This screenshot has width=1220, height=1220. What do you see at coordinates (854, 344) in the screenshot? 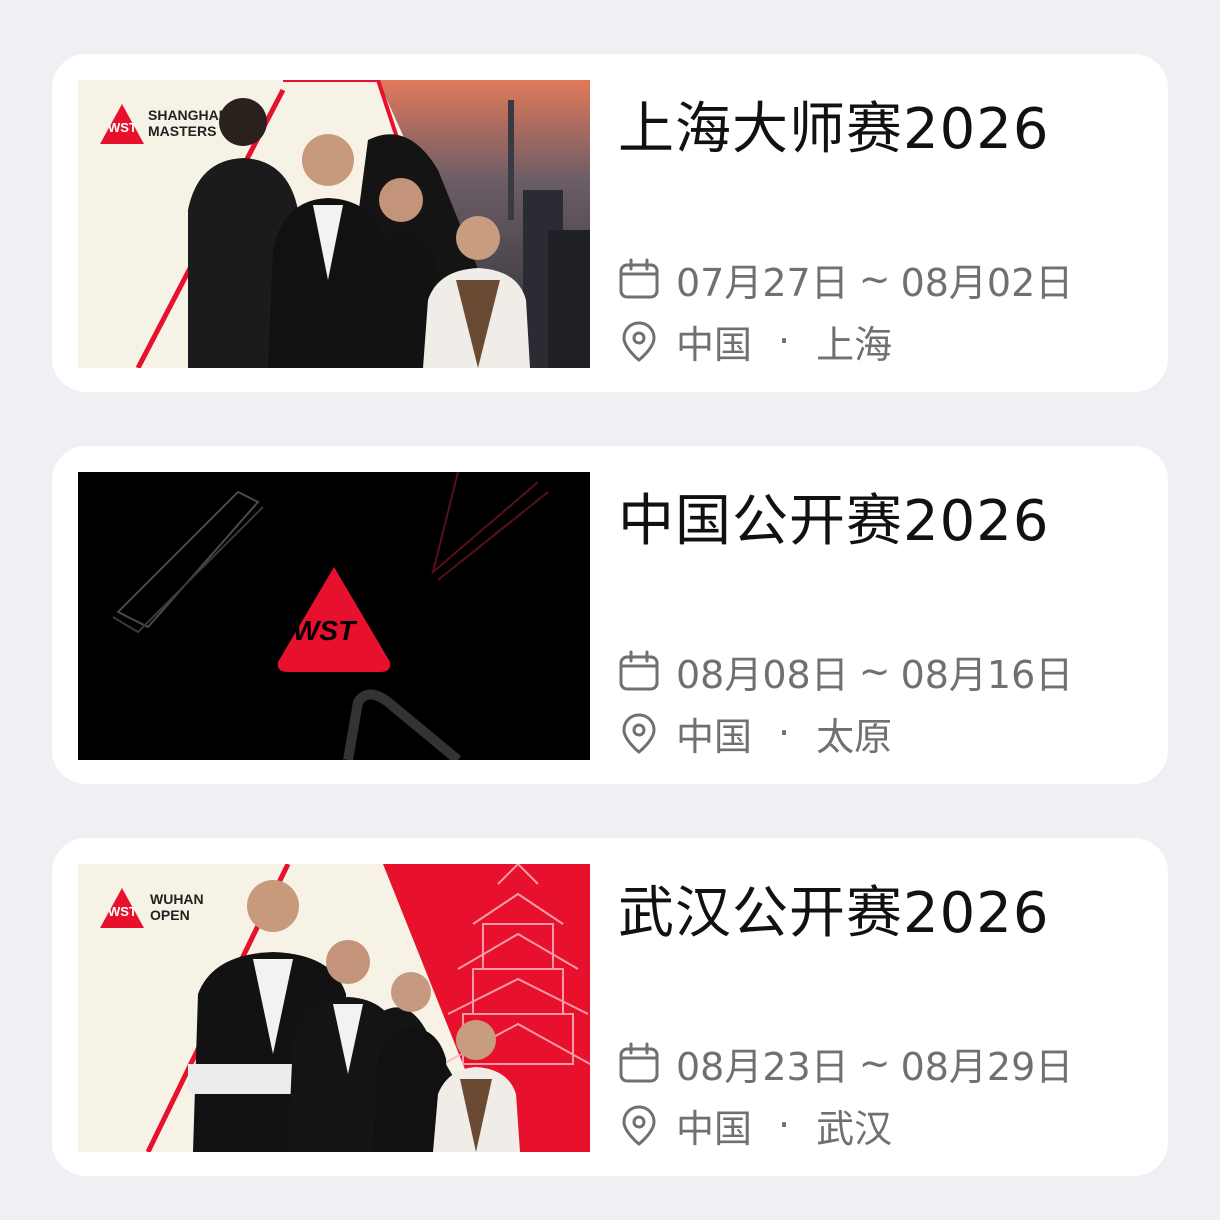
I see `location-city: 上海` at bounding box center [854, 344].